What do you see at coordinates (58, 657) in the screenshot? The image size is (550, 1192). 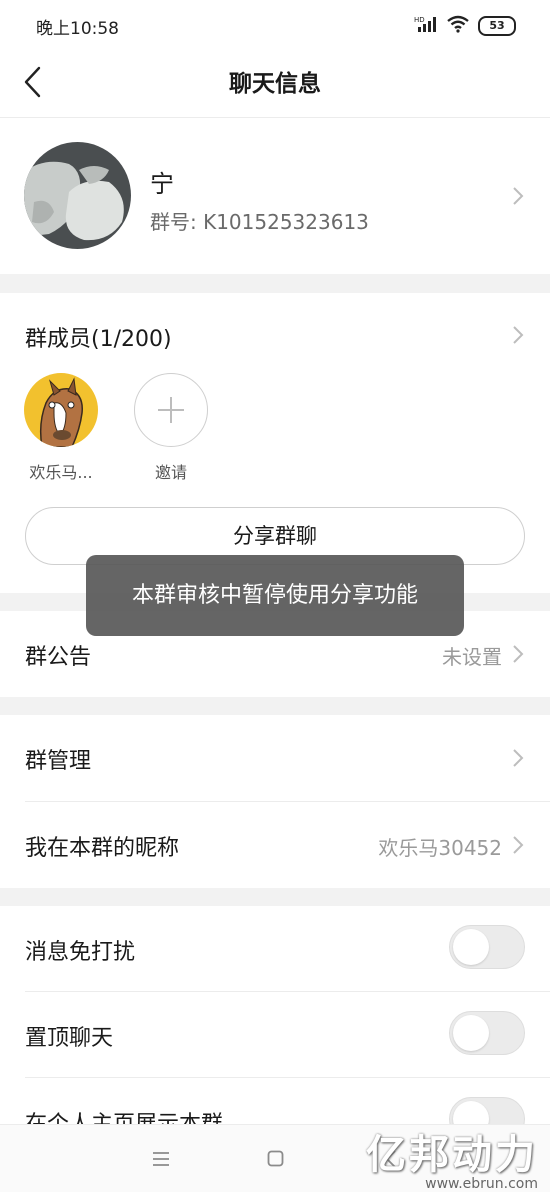 I see `announcement-label: 群公告` at bounding box center [58, 657].